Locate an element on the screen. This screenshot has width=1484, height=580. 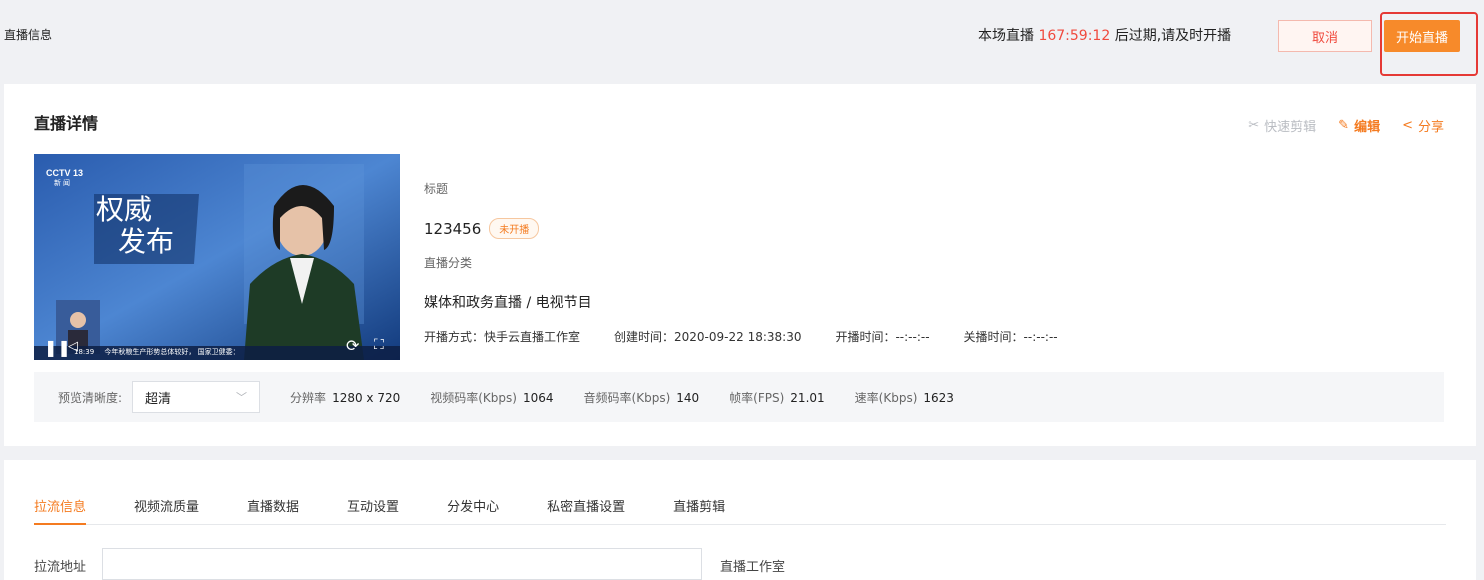
resolution-label: 分辨率 is located at coordinates (308, 397).